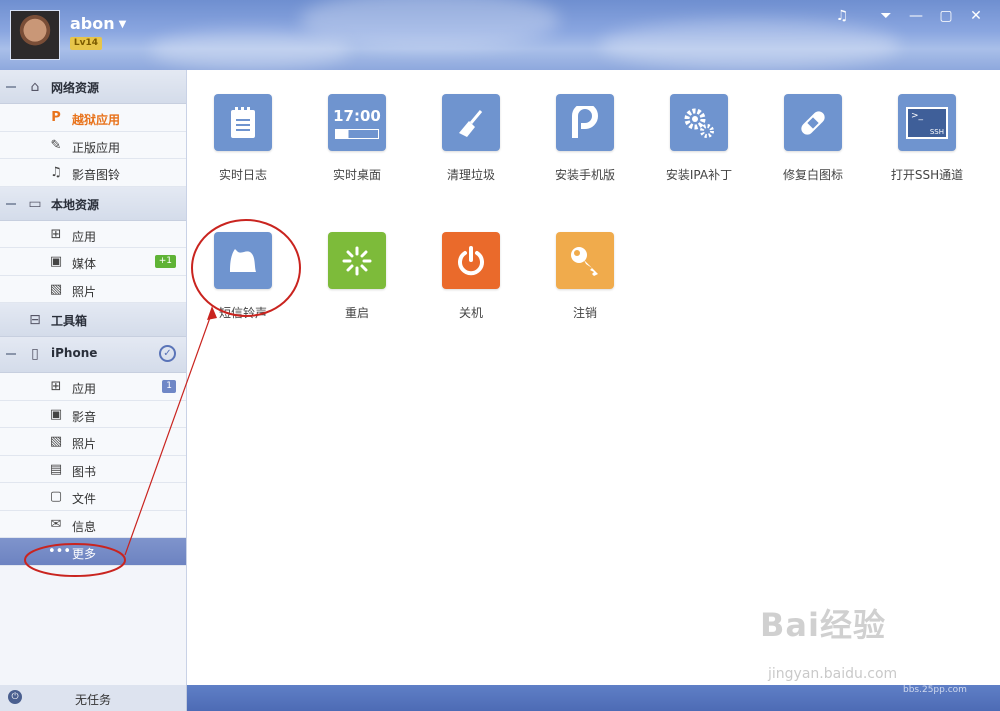 This screenshot has width=1000, height=711. Describe the element at coordinates (584, 175) in the screenshot. I see `tool-label: 安装手机版` at that location.